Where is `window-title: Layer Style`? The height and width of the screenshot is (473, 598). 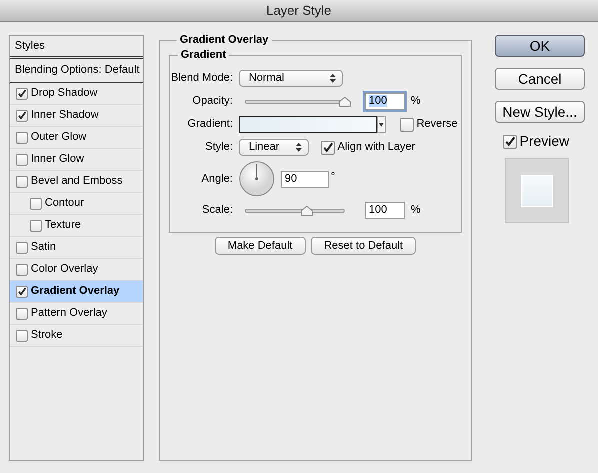
window-title: Layer Style is located at coordinates (299, 11).